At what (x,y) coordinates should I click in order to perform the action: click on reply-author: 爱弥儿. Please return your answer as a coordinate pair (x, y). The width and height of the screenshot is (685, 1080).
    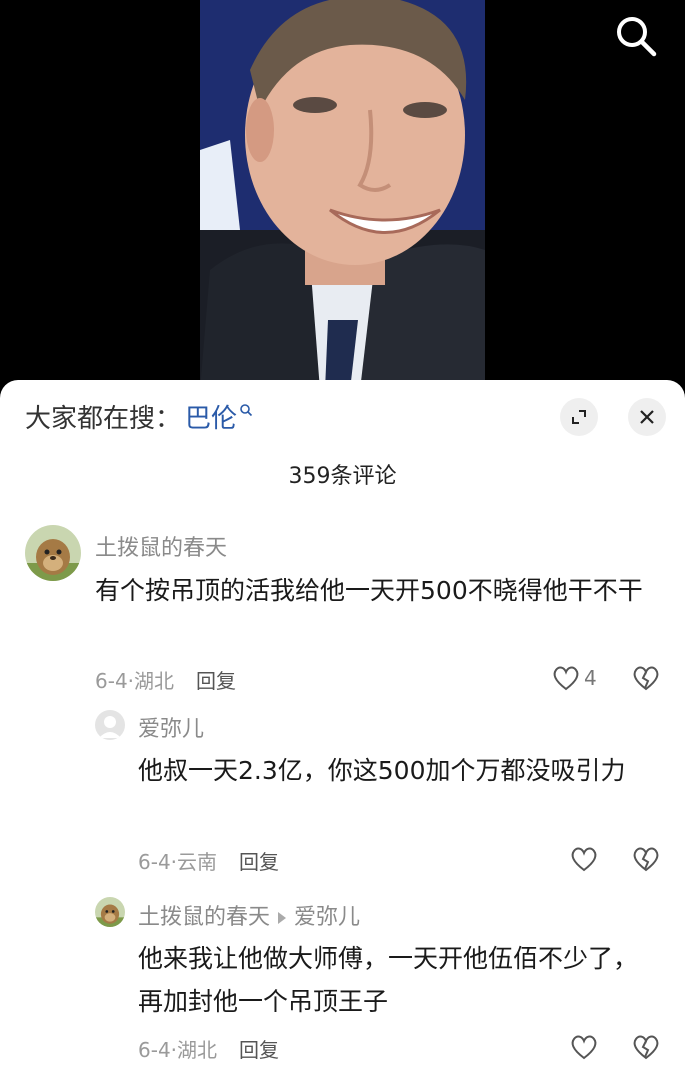
    Looking at the image, I should click on (171, 727).